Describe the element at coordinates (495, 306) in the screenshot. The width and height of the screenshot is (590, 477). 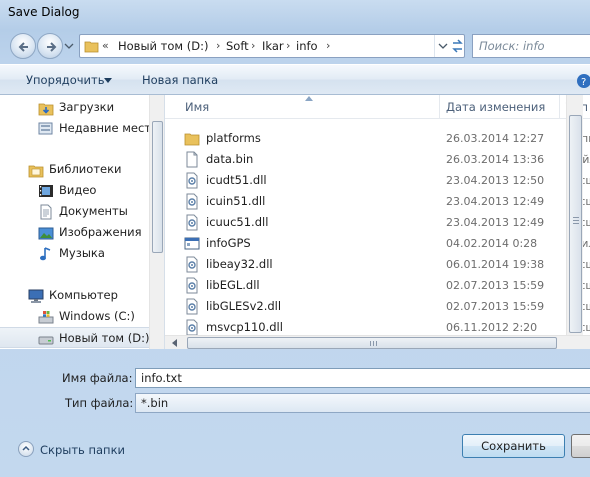
I see `file-date: 02.07.2013 15:59` at that location.